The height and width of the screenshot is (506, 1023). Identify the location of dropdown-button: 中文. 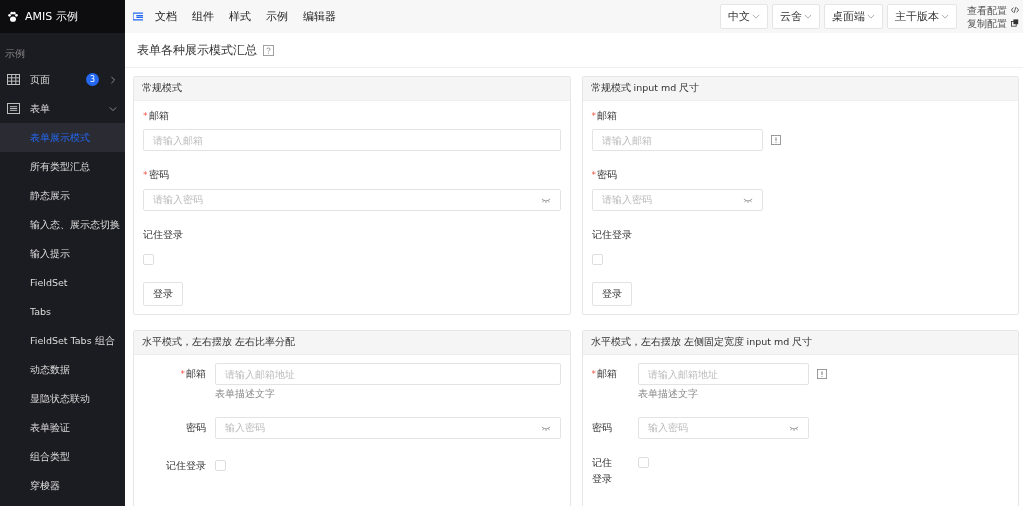
(744, 16).